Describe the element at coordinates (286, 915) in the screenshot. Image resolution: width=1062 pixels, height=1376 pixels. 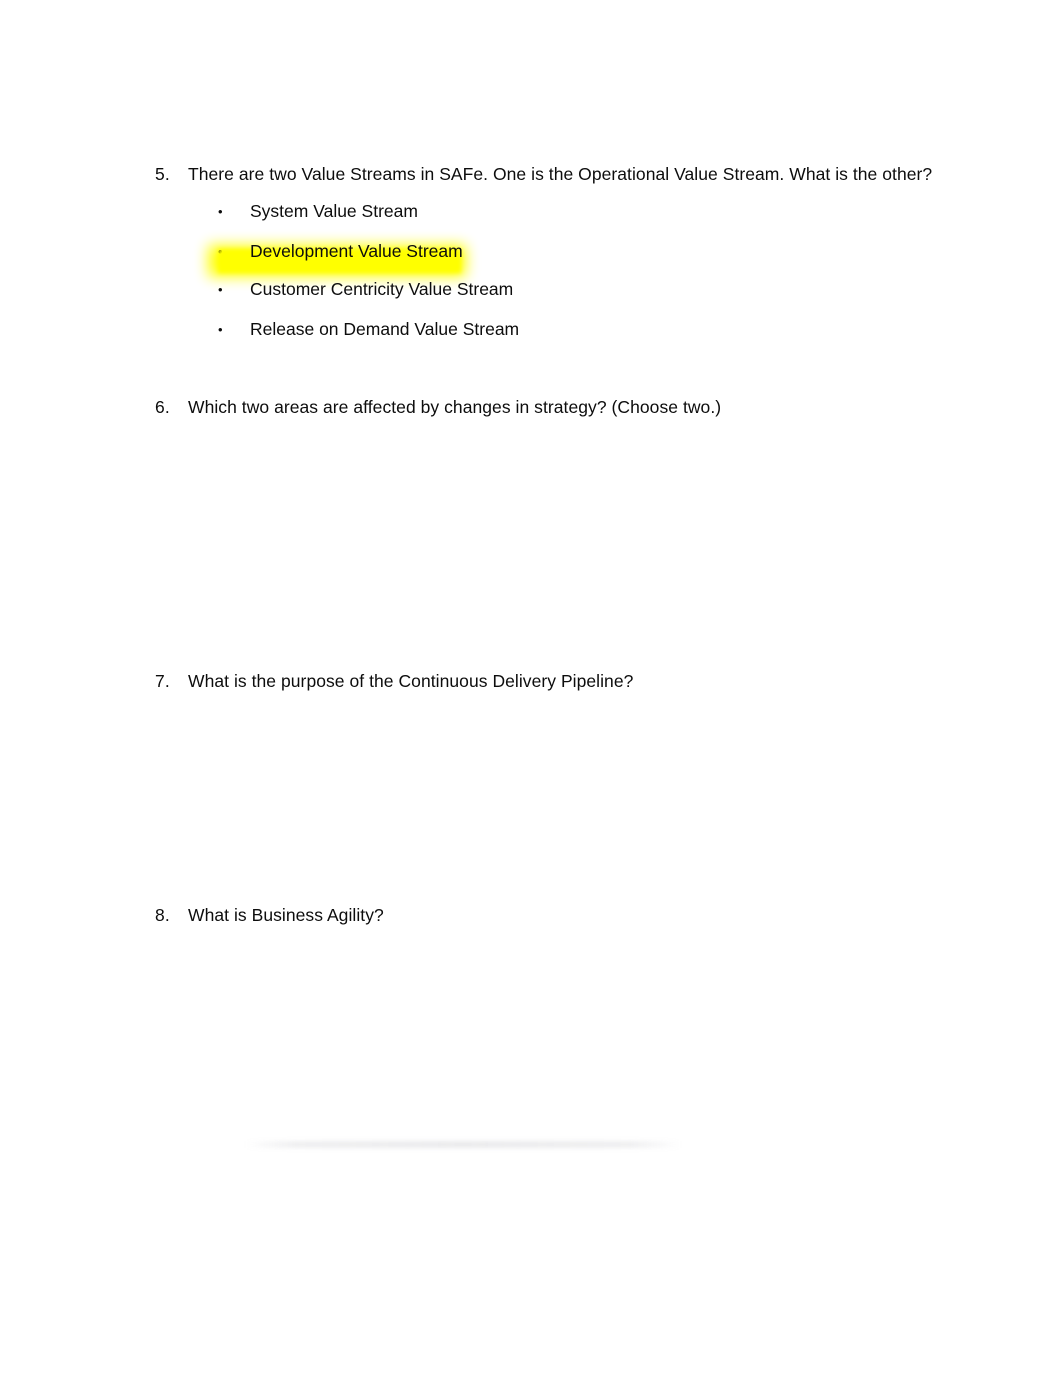
I see `question-text: What is Business Agility?` at that location.